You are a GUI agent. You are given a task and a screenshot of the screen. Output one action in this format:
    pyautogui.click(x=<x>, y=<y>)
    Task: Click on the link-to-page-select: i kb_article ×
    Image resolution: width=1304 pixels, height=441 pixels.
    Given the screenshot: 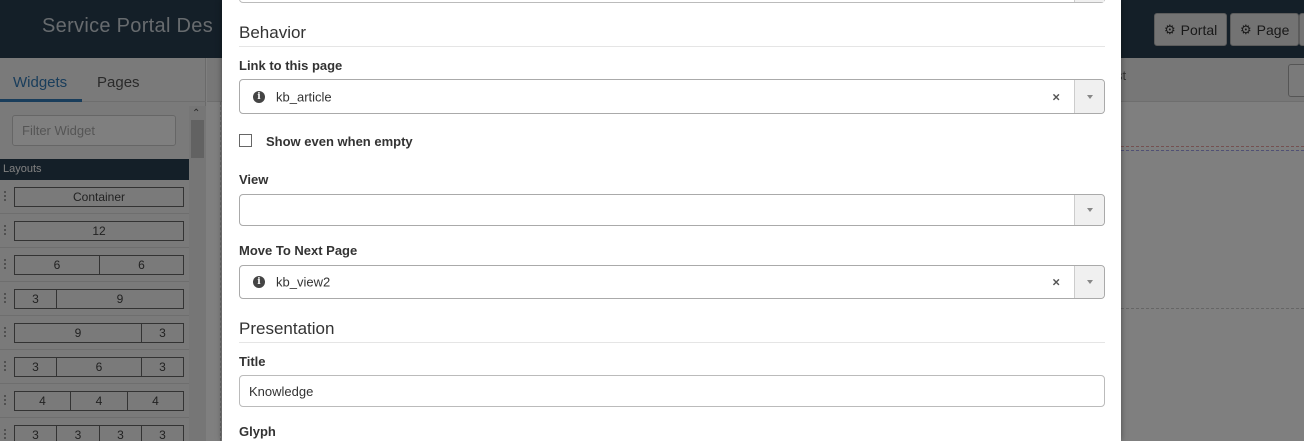 What is the action you would take?
    pyautogui.click(x=672, y=96)
    